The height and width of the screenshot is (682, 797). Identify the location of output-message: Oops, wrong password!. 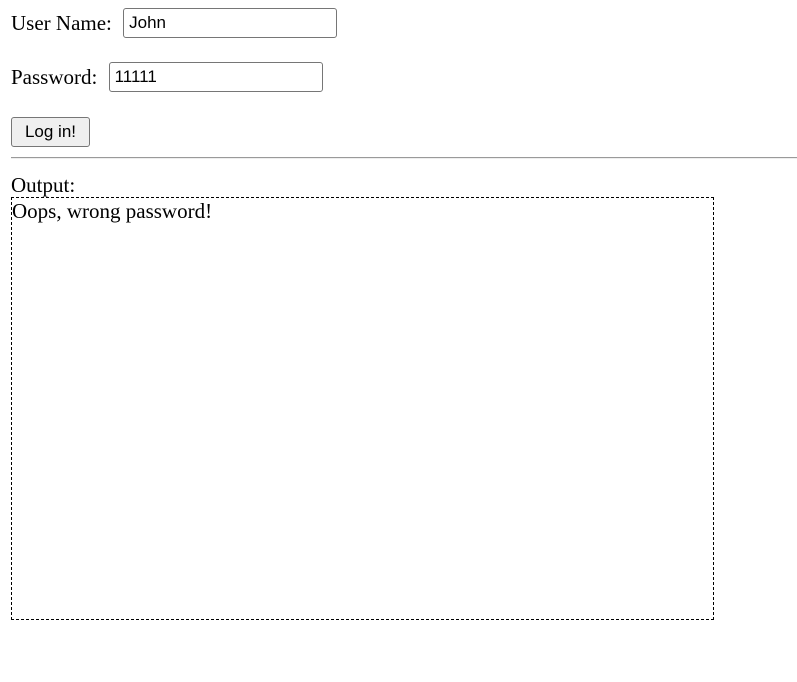
(112, 211).